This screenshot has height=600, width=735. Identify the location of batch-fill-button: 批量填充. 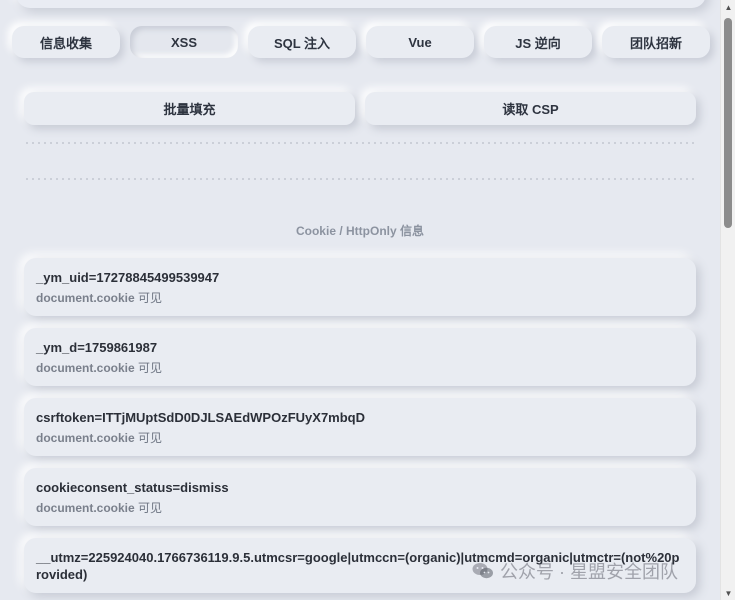
(189, 108).